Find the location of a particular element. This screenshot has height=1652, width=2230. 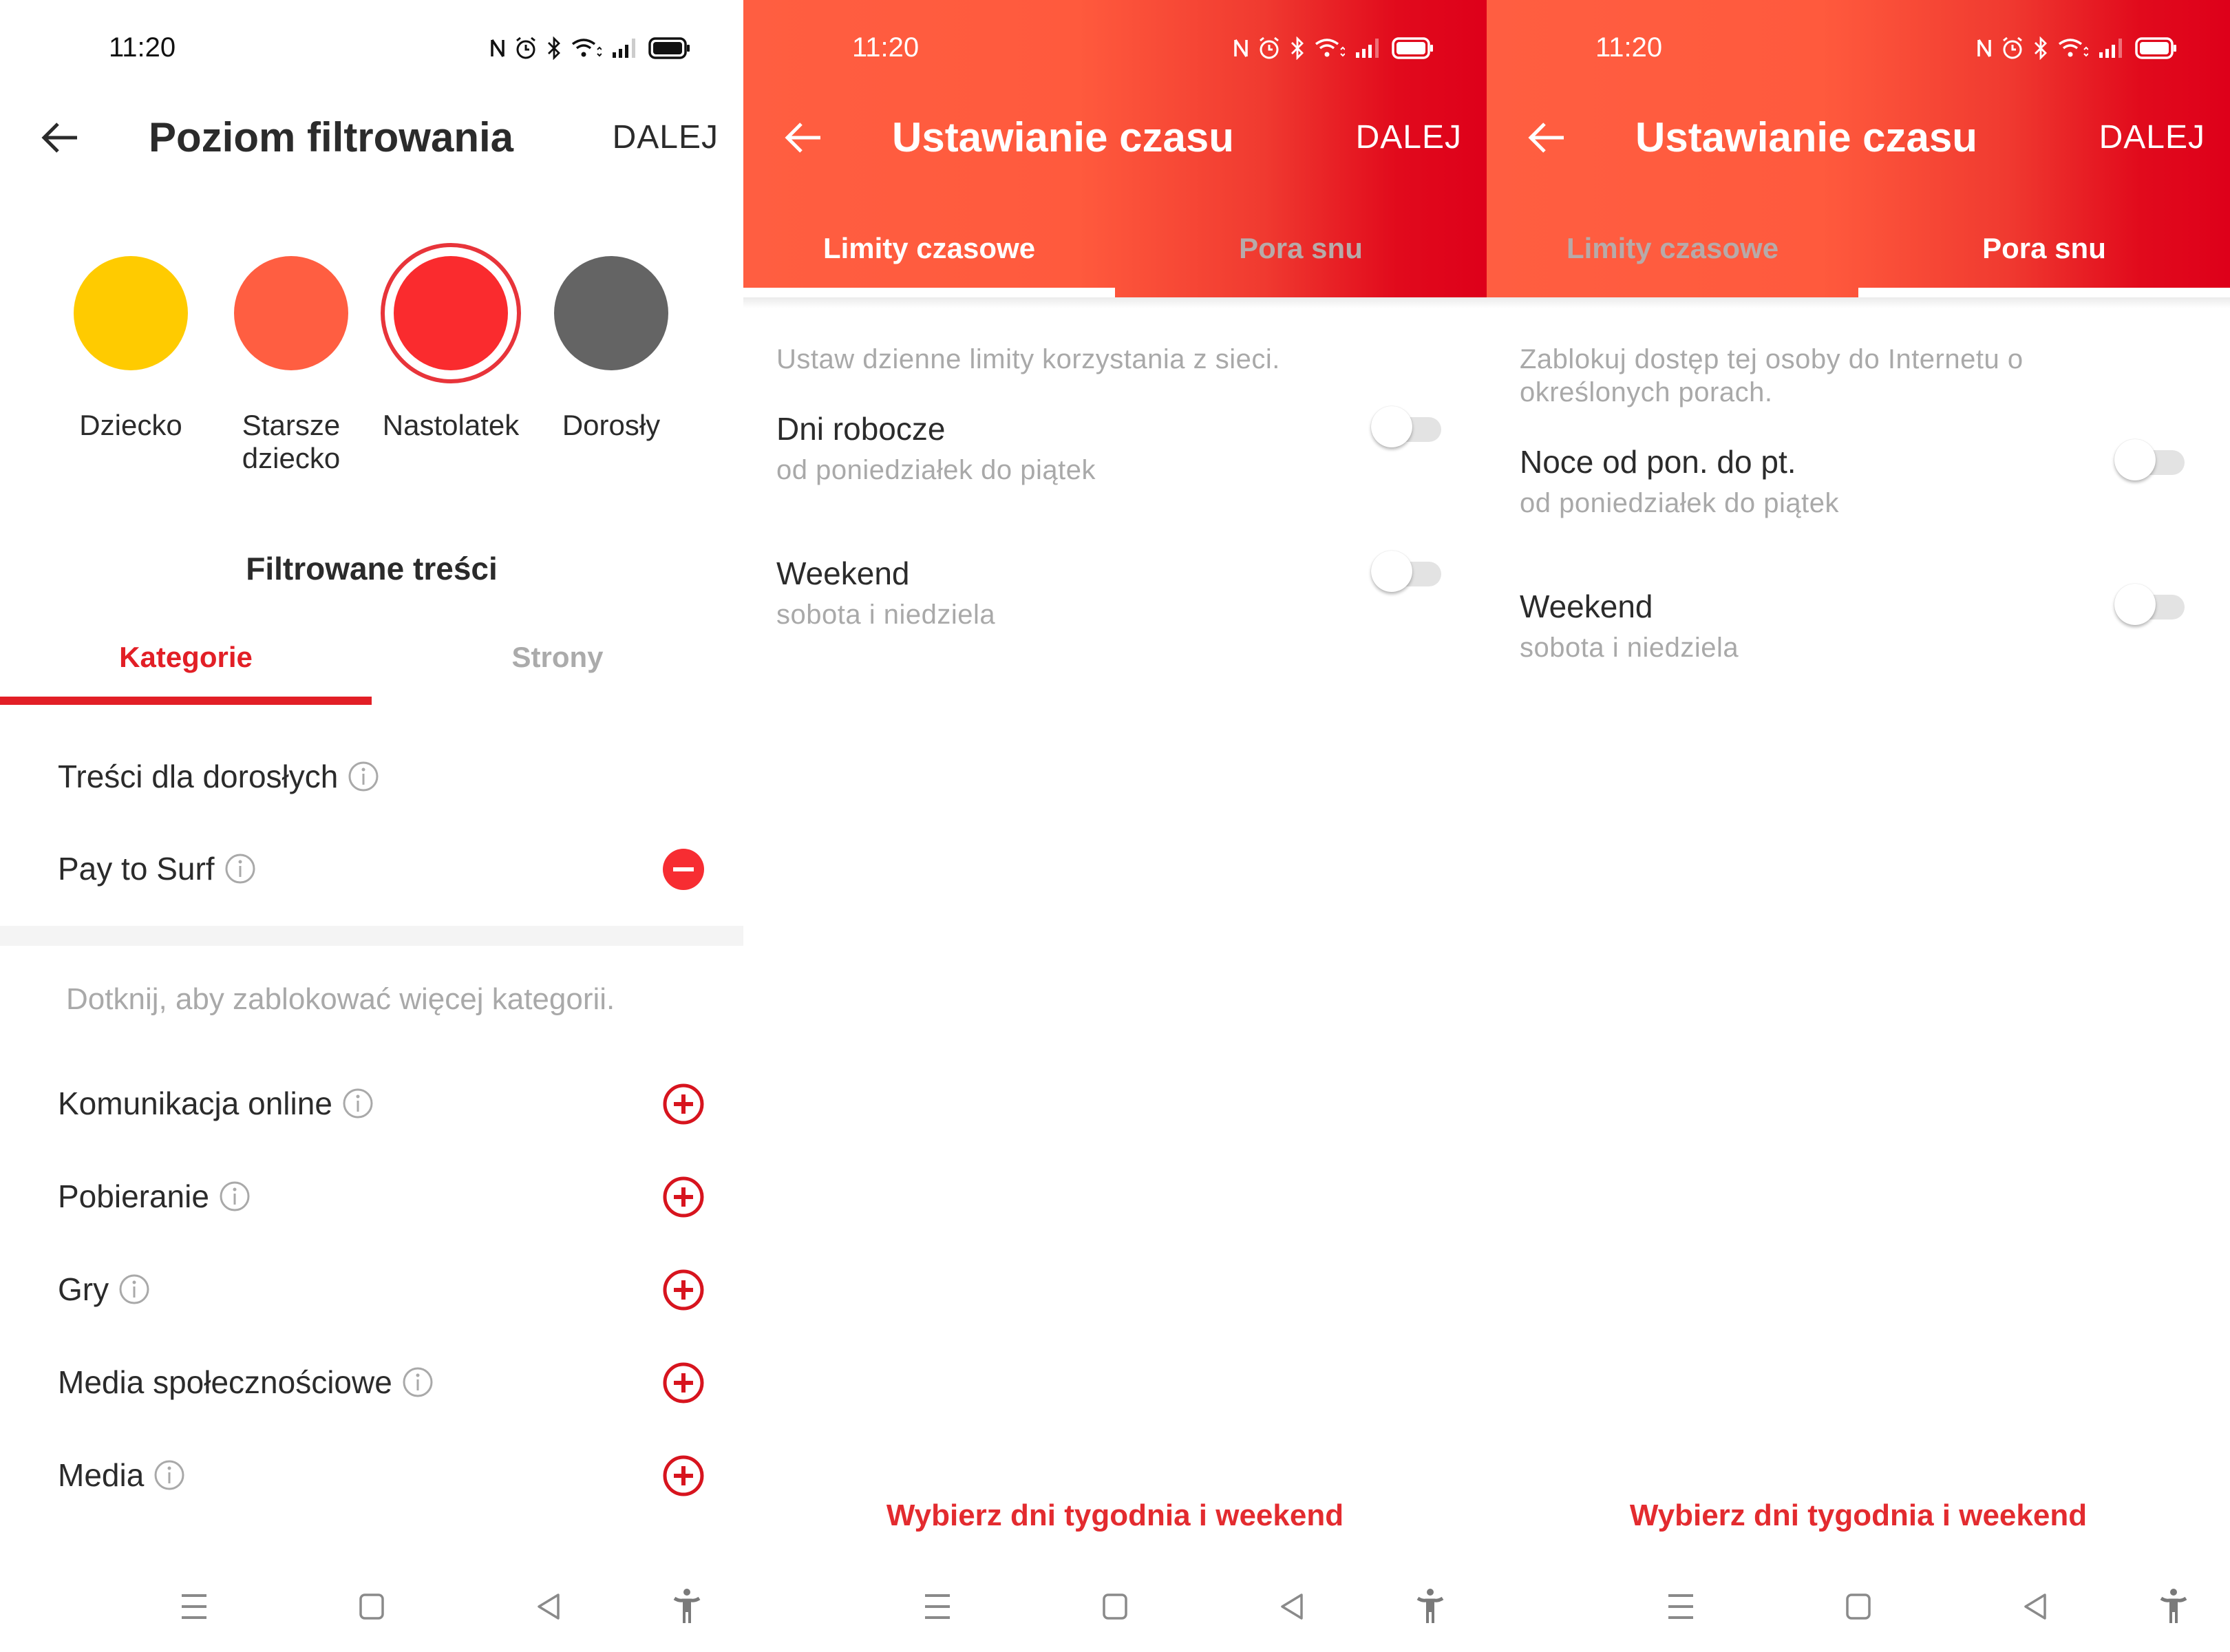

category-row: Komunikacja online is located at coordinates (371, 1103).